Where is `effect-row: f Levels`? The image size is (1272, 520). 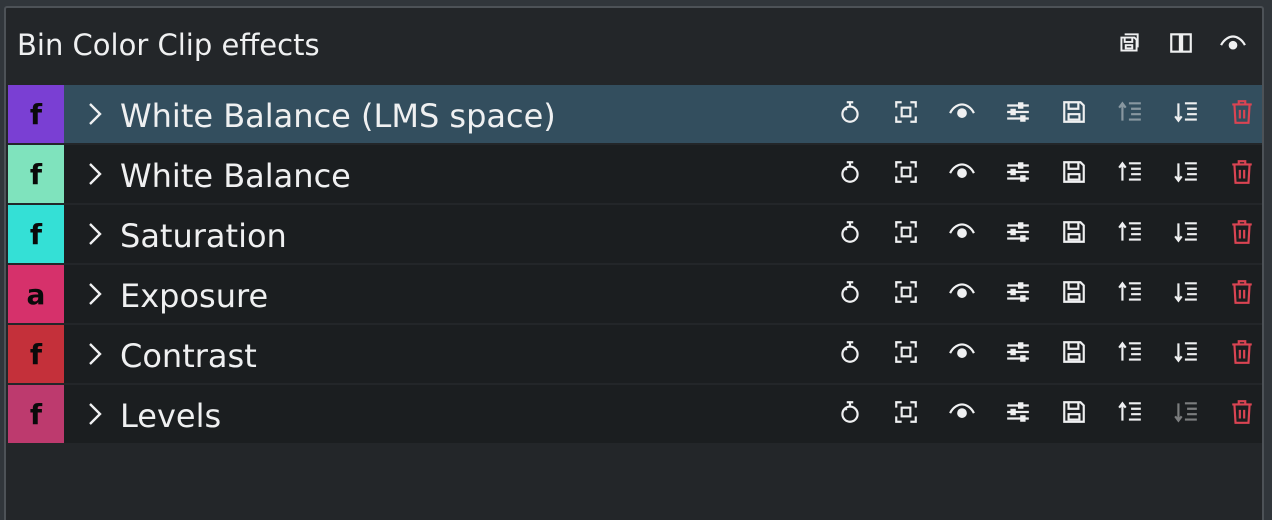
effect-row: f Levels is located at coordinates (635, 414).